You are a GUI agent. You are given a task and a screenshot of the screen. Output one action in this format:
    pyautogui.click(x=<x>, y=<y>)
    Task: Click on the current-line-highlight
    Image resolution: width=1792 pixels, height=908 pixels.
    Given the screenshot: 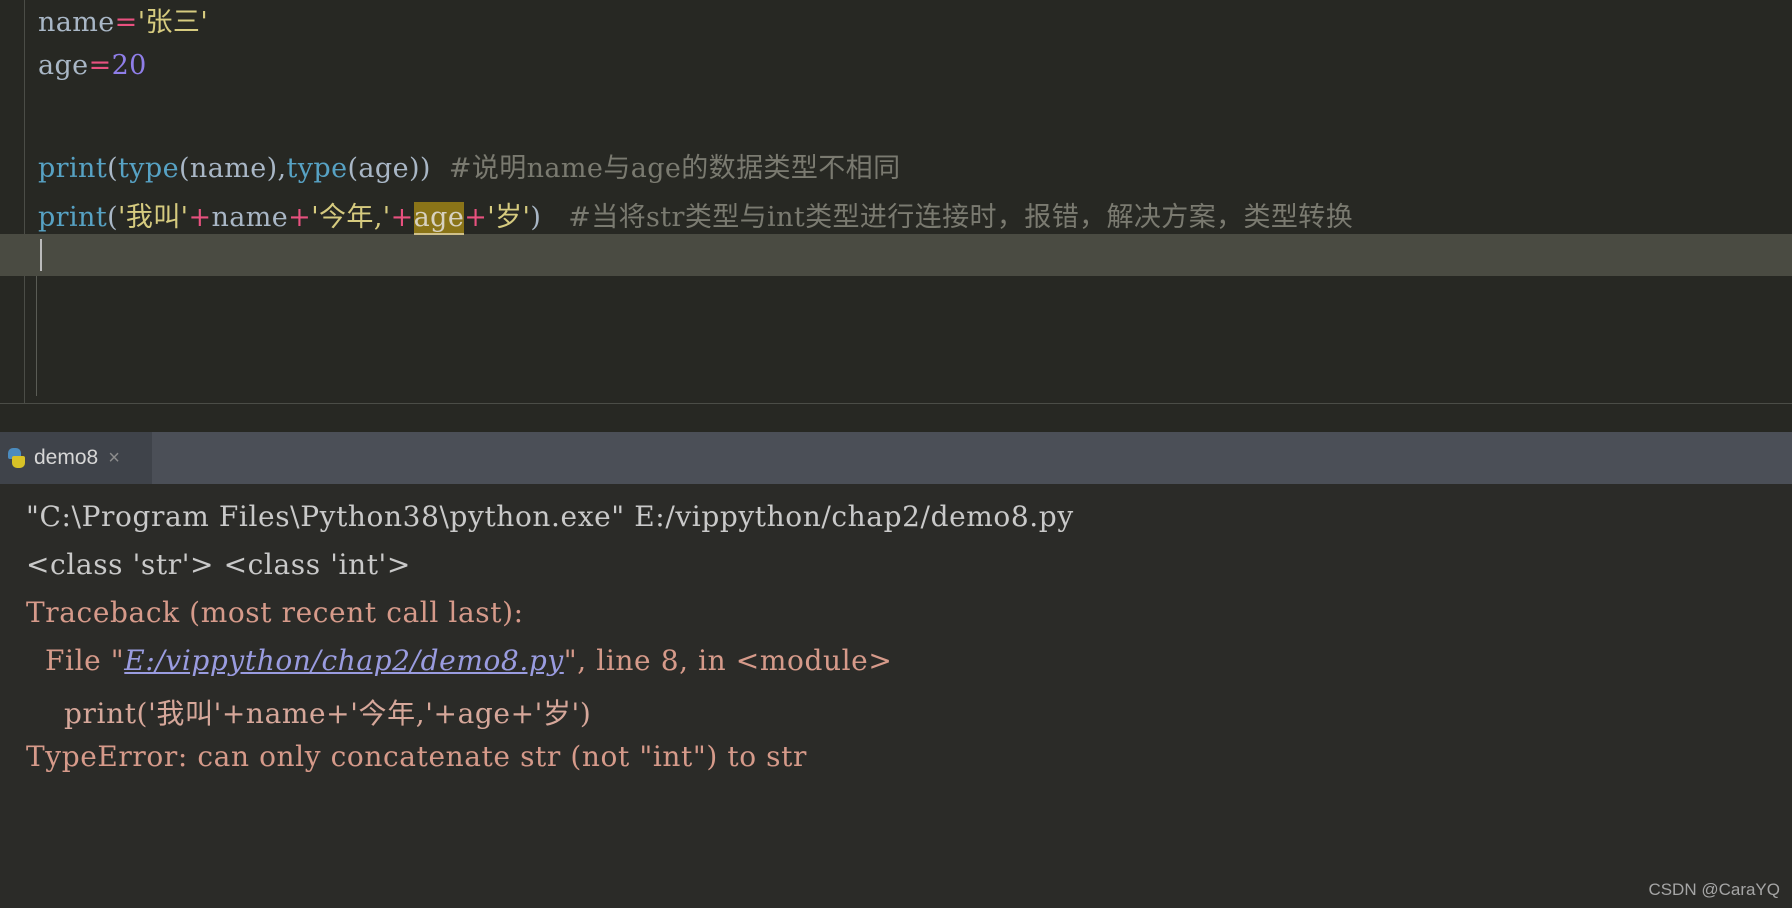 What is the action you would take?
    pyautogui.click(x=896, y=255)
    